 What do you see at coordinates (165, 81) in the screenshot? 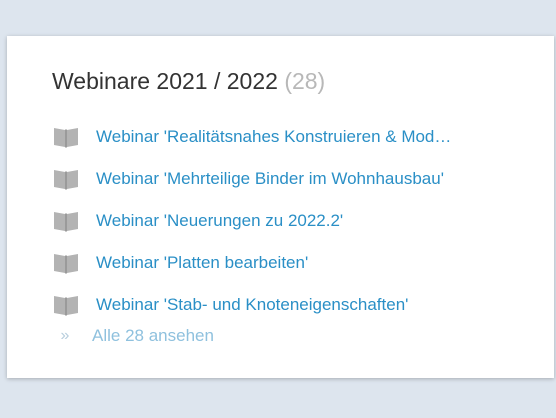
I see `title-text: Webinare 2021 / 2022` at bounding box center [165, 81].